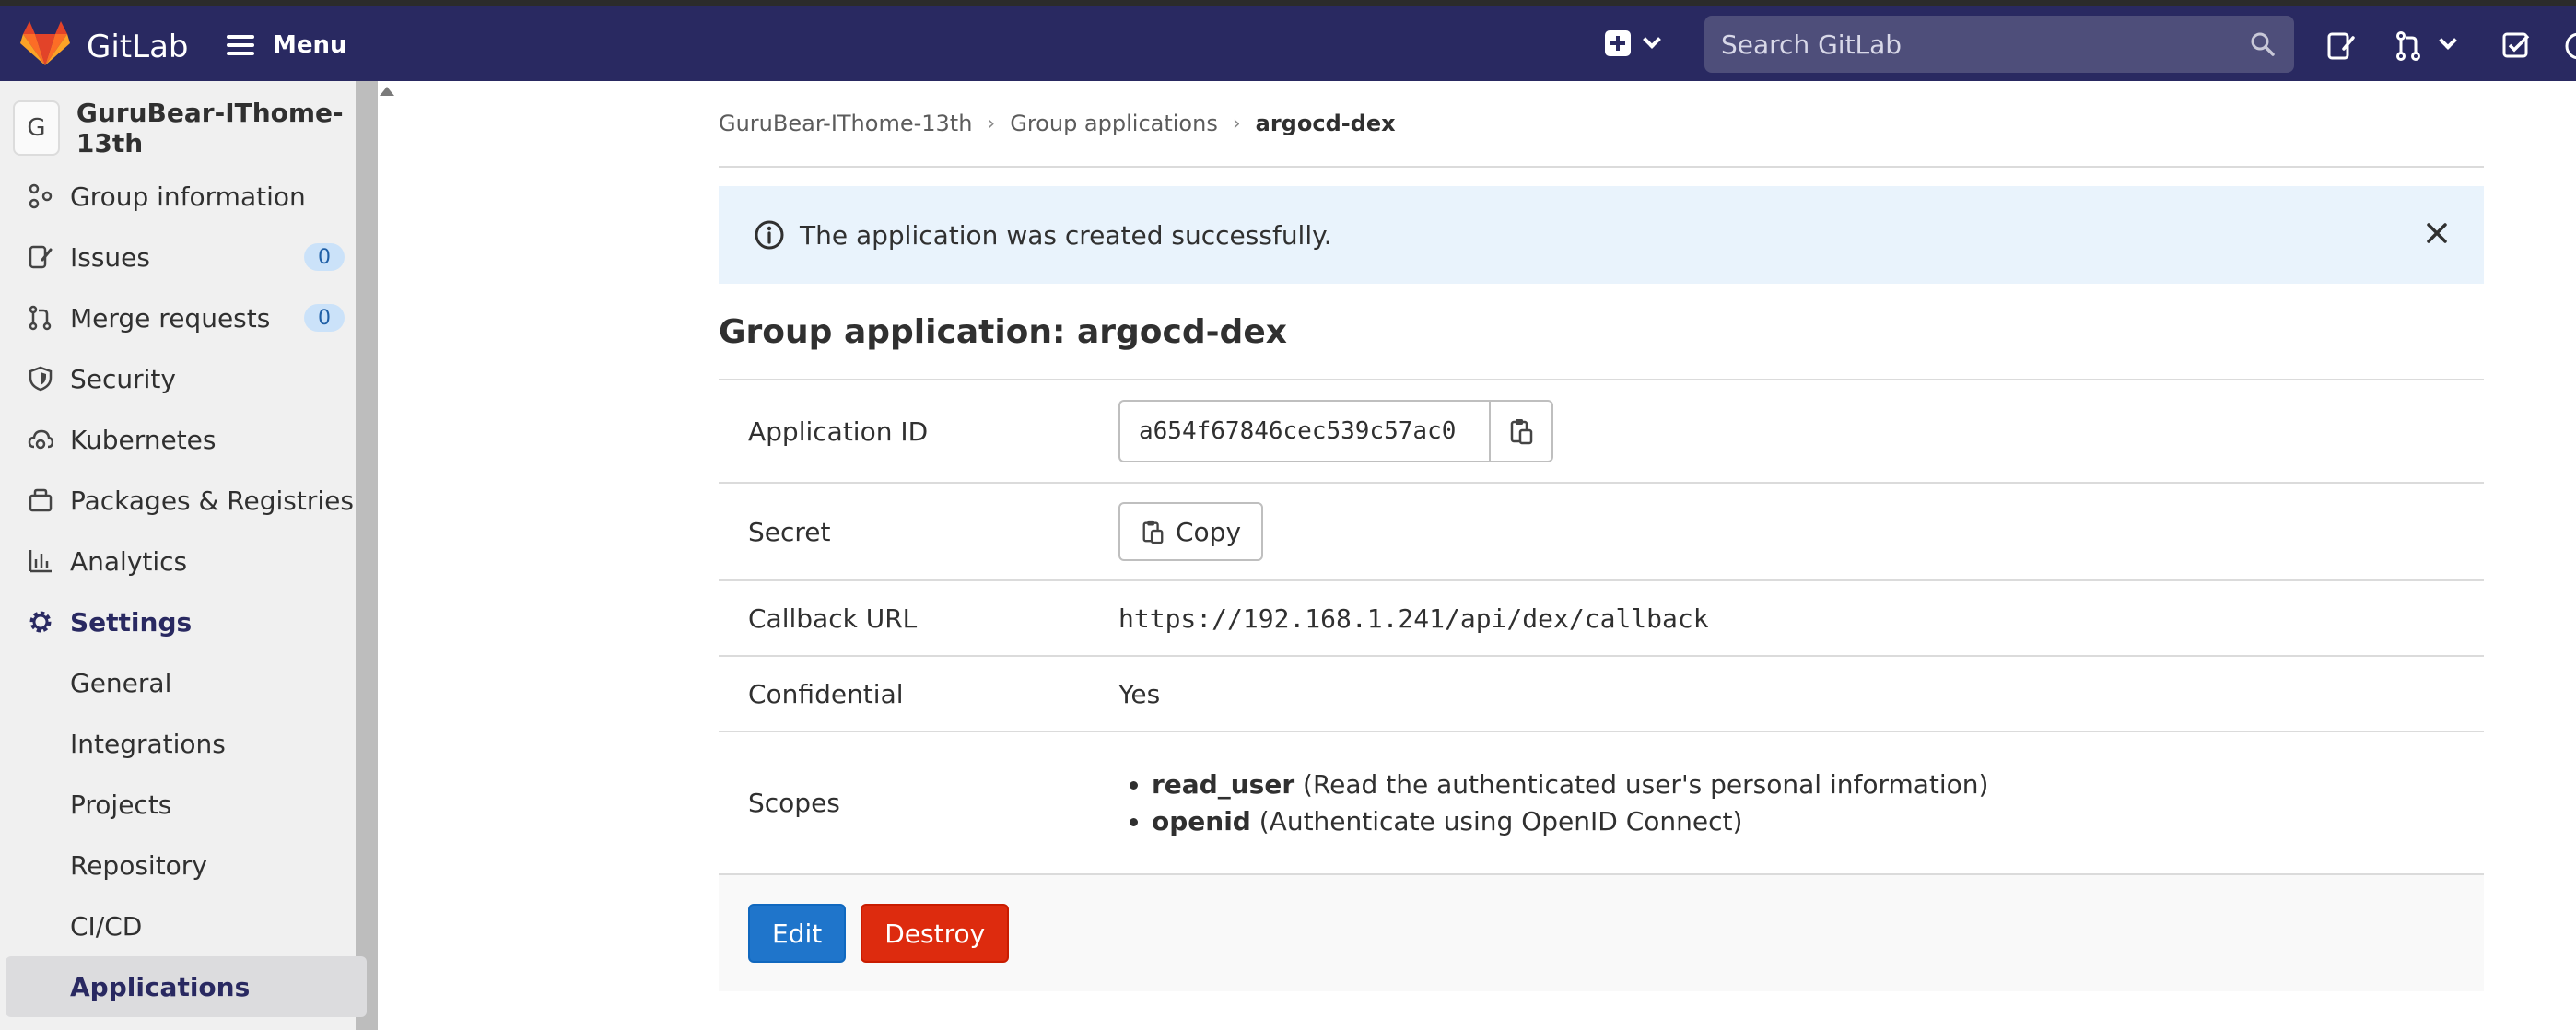 This screenshot has width=2576, height=1030. Describe the element at coordinates (212, 501) in the screenshot. I see `sidebar-item-label: Packages & Registries` at that location.